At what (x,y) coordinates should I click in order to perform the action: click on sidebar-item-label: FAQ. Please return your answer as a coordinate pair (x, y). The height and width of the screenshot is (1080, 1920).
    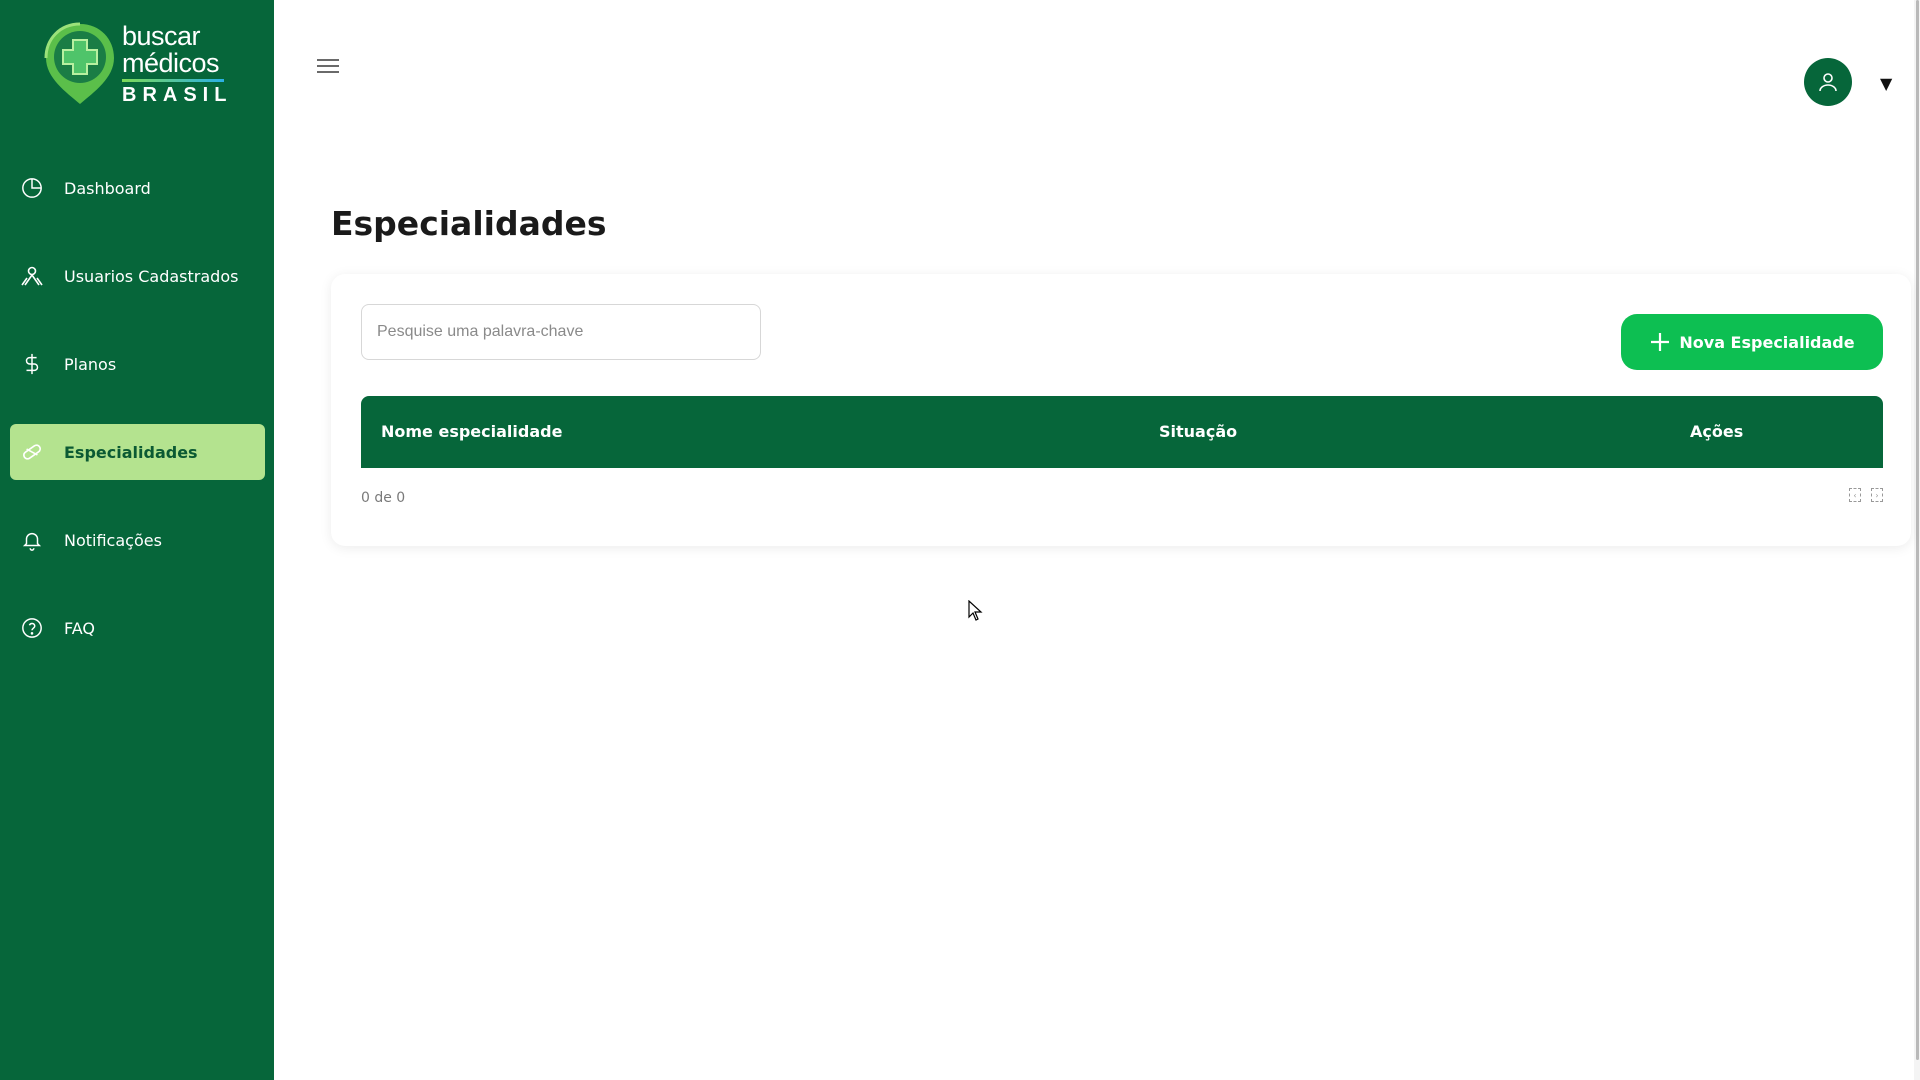
    Looking at the image, I should click on (79, 628).